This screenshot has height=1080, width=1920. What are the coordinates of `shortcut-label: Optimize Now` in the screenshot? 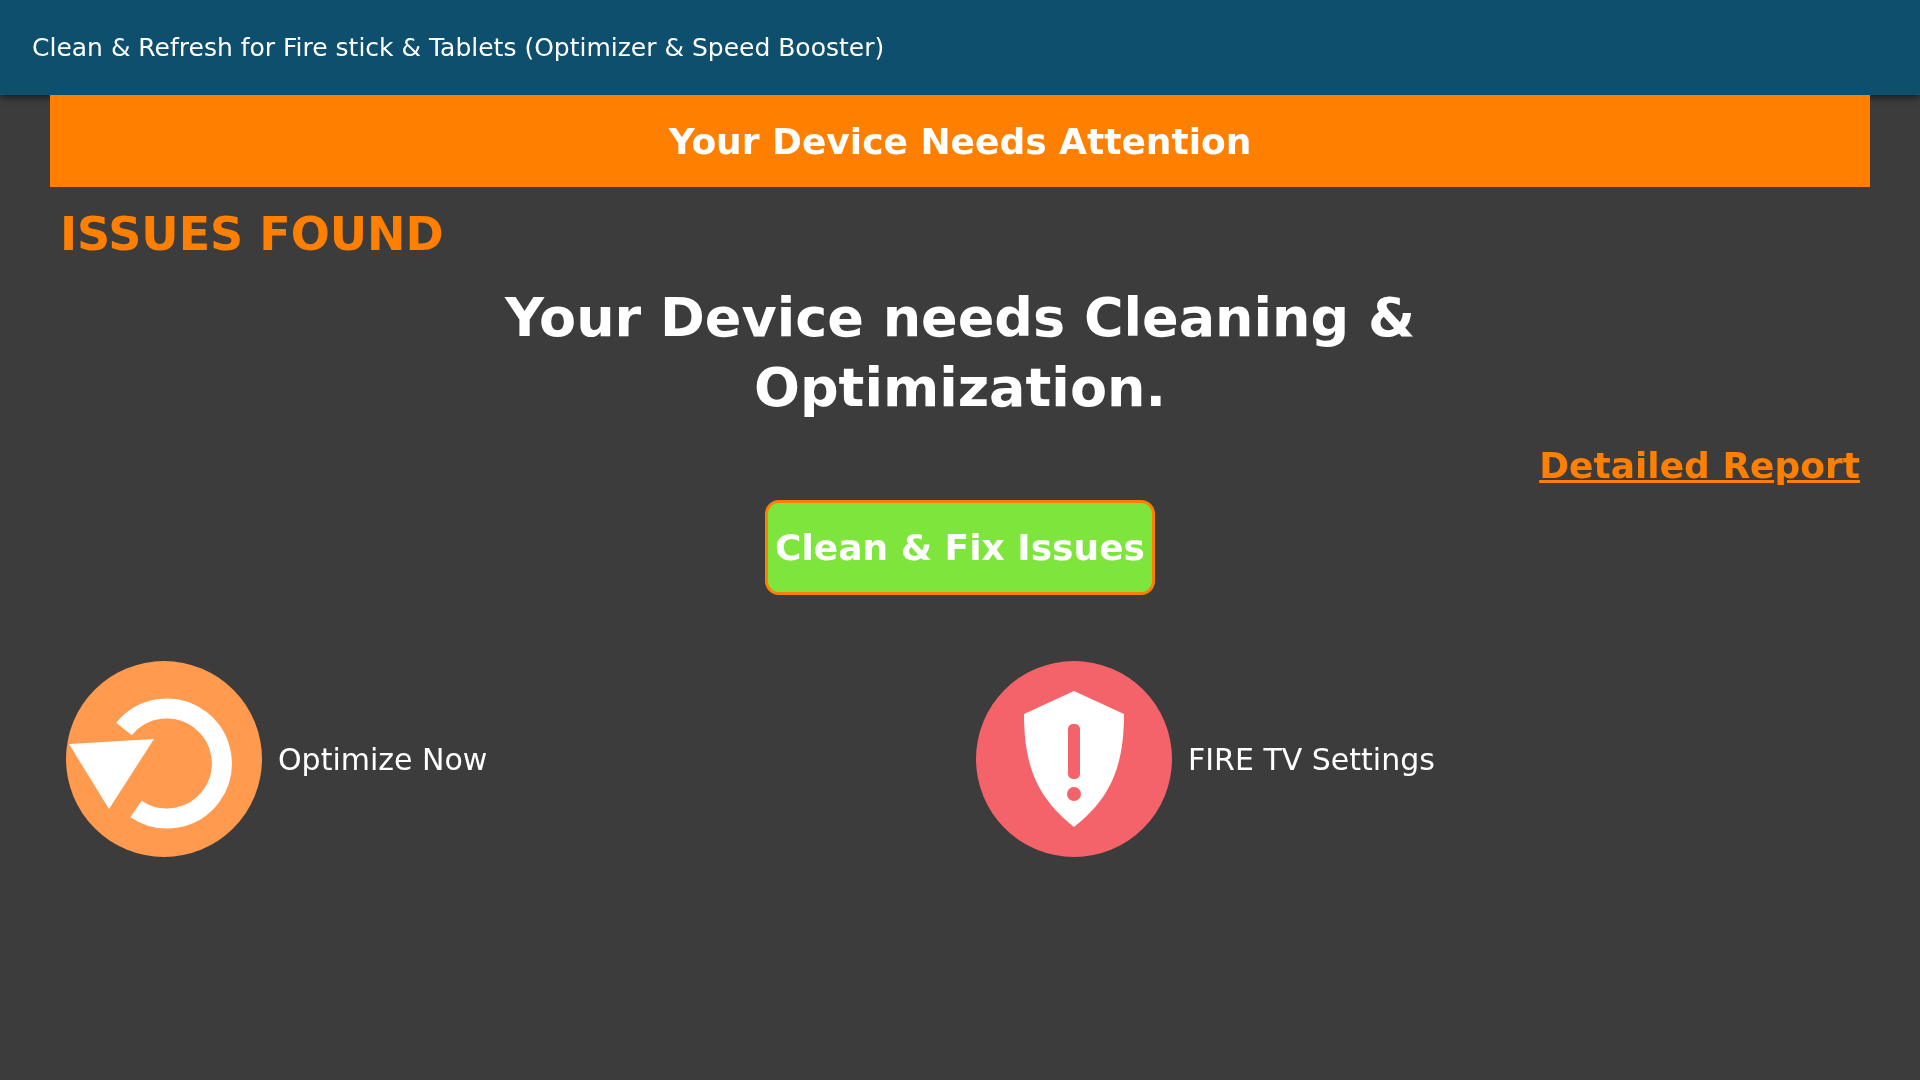 It's located at (383, 759).